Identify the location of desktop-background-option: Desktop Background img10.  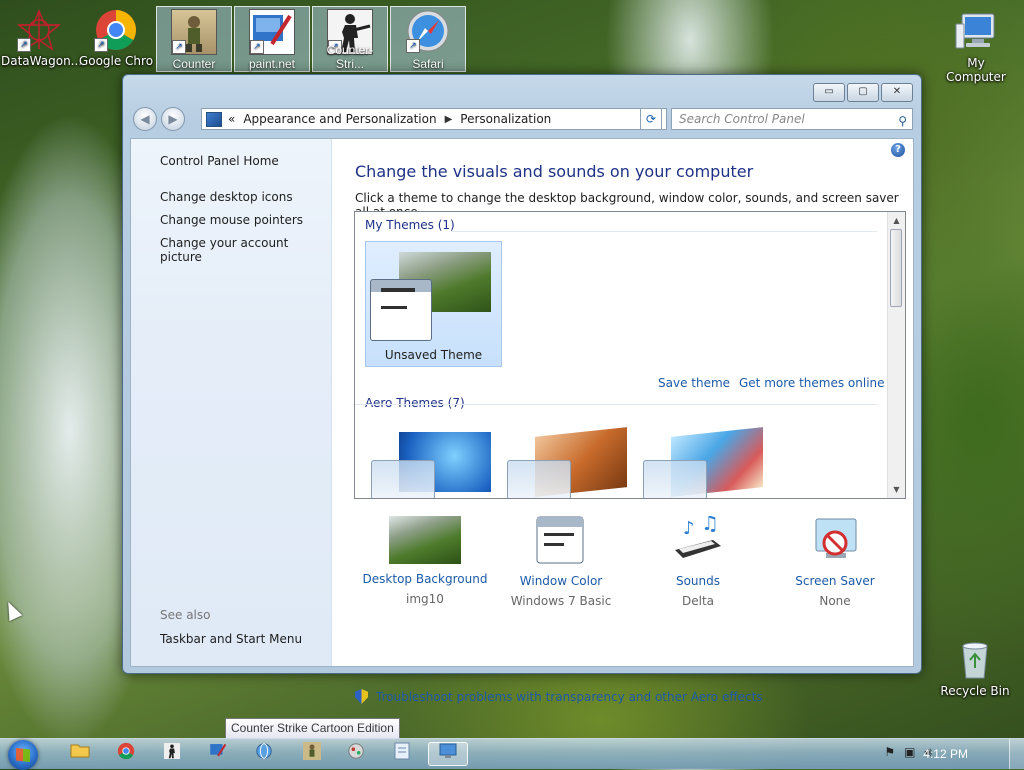
(425, 561).